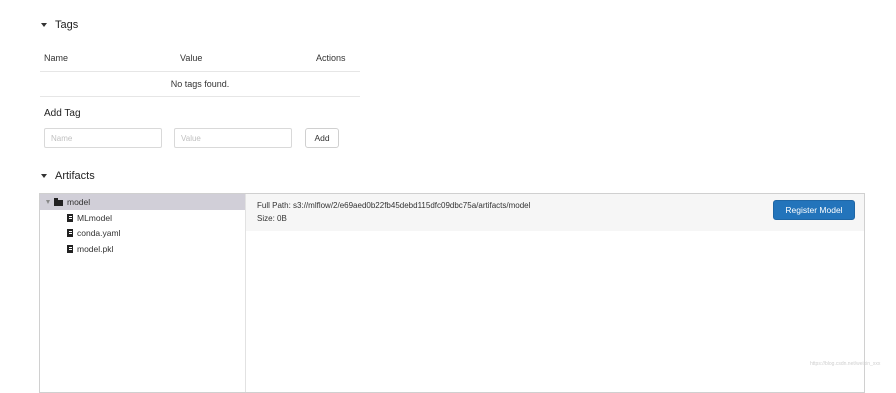  Describe the element at coordinates (67, 25) in the screenshot. I see `tags-section-title: Tags` at that location.